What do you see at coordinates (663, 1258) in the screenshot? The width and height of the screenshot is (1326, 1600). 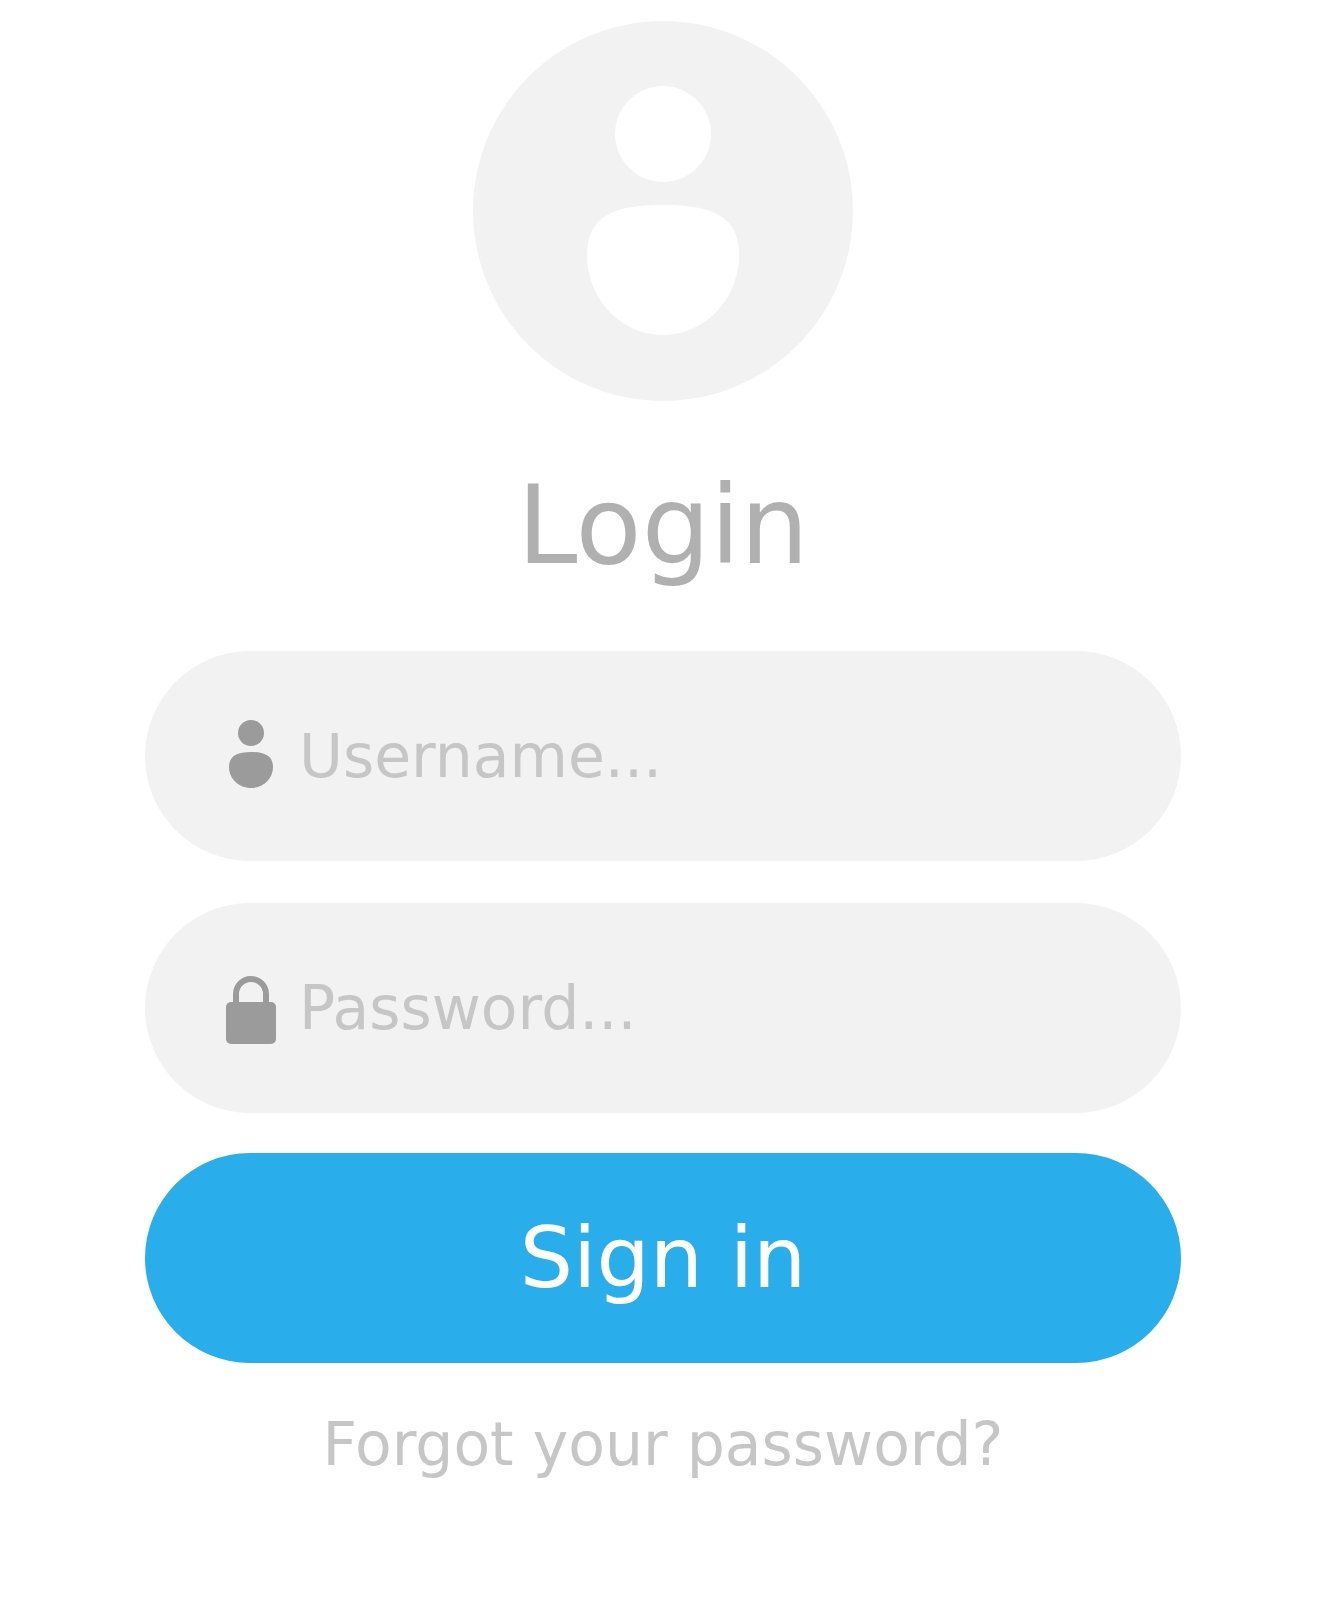 I see `sign-in-button: Sign in` at bounding box center [663, 1258].